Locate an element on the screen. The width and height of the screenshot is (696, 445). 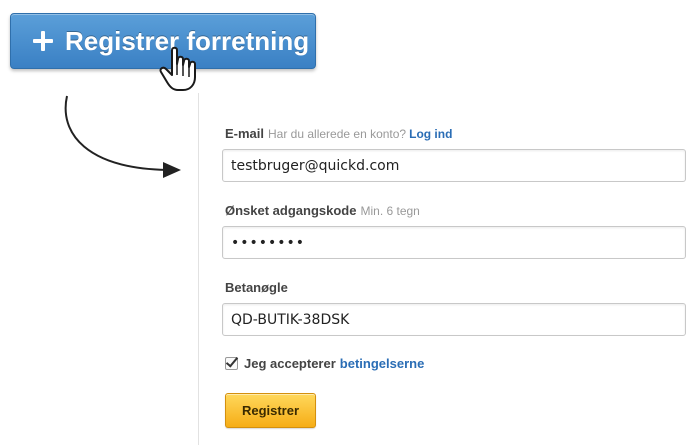
checkbox-icon is located at coordinates (231, 363).